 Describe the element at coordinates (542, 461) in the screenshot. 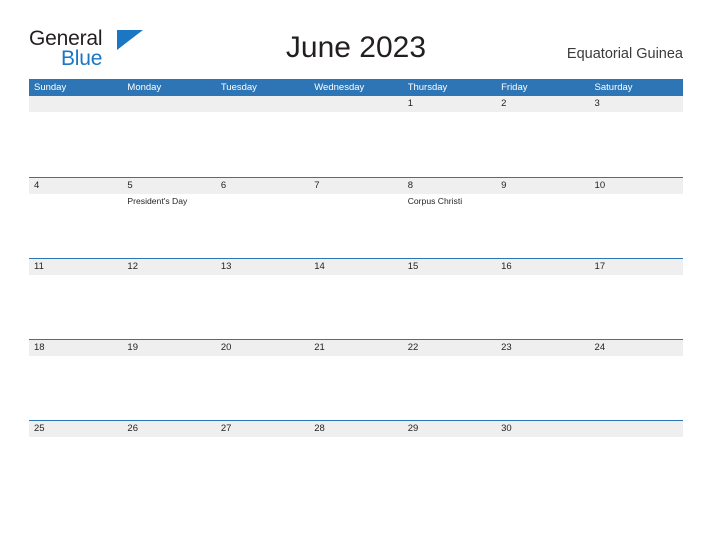

I see `calendar-day-cell: 30` at that location.